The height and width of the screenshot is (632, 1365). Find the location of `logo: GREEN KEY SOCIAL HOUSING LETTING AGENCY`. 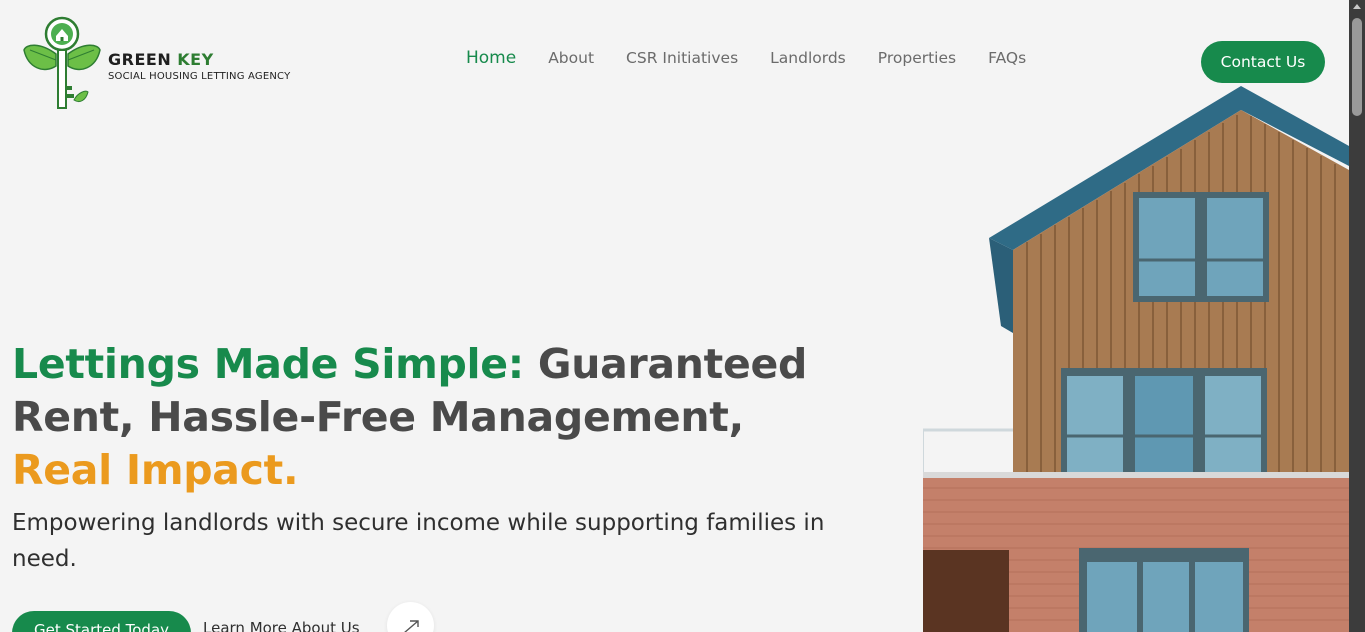

logo: GREEN KEY SOCIAL HOUSING LETTING AGENCY is located at coordinates (156, 63).